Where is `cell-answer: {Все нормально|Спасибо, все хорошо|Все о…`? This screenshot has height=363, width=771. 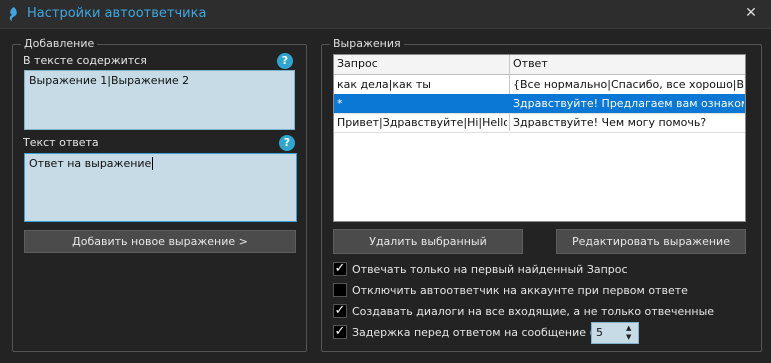 cell-answer: {Все нормально|Спасибо, все хорошо|Все о… is located at coordinates (628, 84).